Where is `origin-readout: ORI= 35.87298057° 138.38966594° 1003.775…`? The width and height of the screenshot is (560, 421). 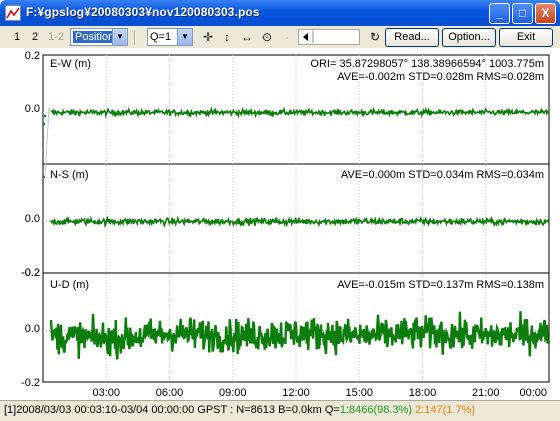
origin-readout: ORI= 35.87298057° 138.38966594° 1003.775… is located at coordinates (427, 64).